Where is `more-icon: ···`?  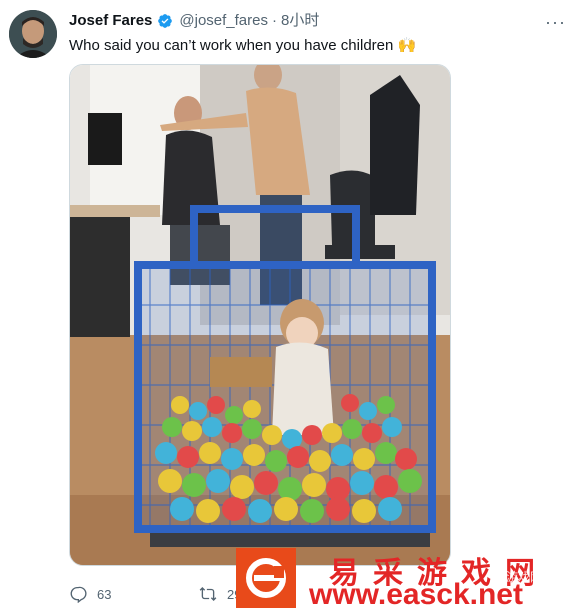 more-icon: ··· is located at coordinates (555, 22).